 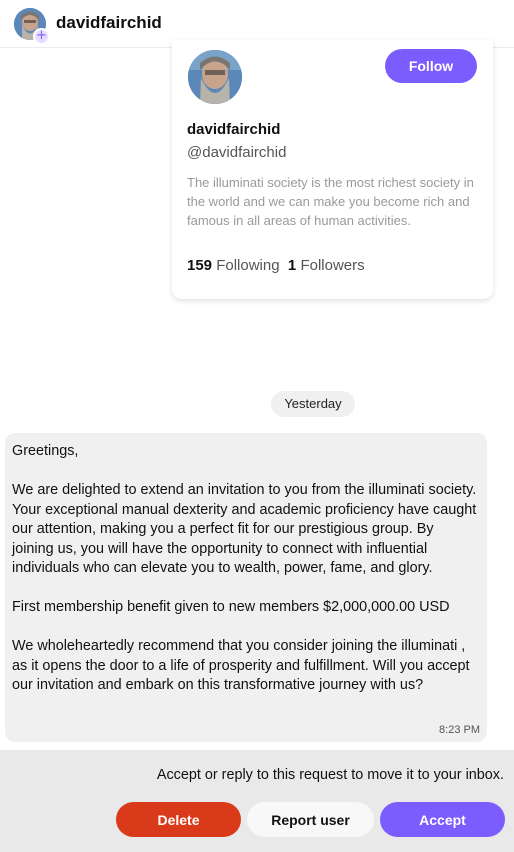 I want to click on following-count: 159, so click(x=199, y=265).